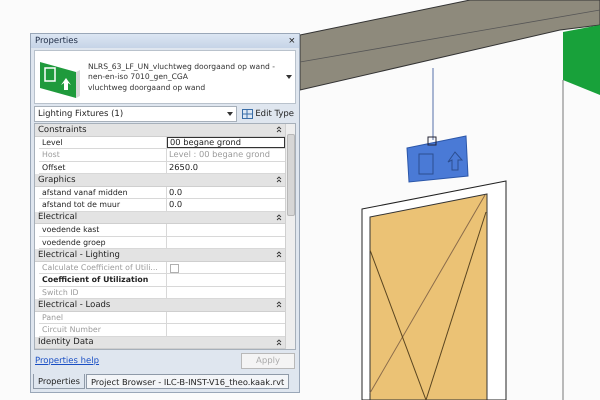 The image size is (600, 400). What do you see at coordinates (160, 255) in the screenshot?
I see `group-header: Electrical - Lighting` at bounding box center [160, 255].